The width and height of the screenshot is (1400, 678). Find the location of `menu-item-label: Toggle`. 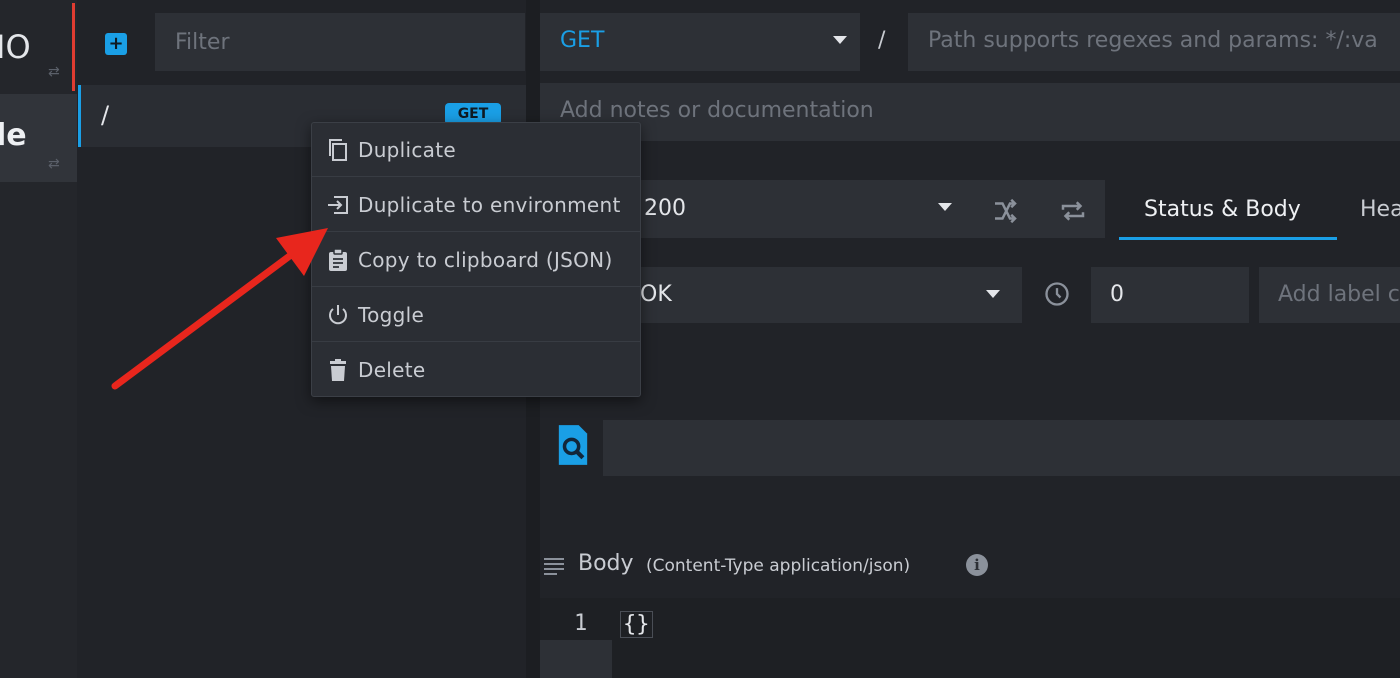

menu-item-label: Toggle is located at coordinates (391, 315).